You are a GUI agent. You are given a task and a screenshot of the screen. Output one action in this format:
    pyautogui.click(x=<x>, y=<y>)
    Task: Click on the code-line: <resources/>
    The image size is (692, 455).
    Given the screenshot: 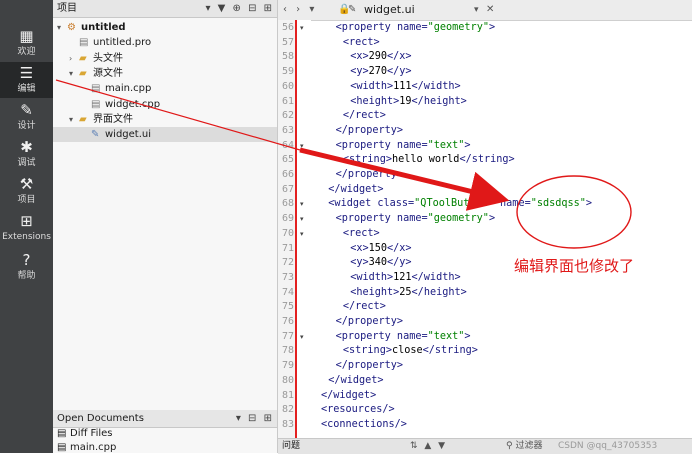 What is the action you would take?
    pyautogui.click(x=358, y=410)
    